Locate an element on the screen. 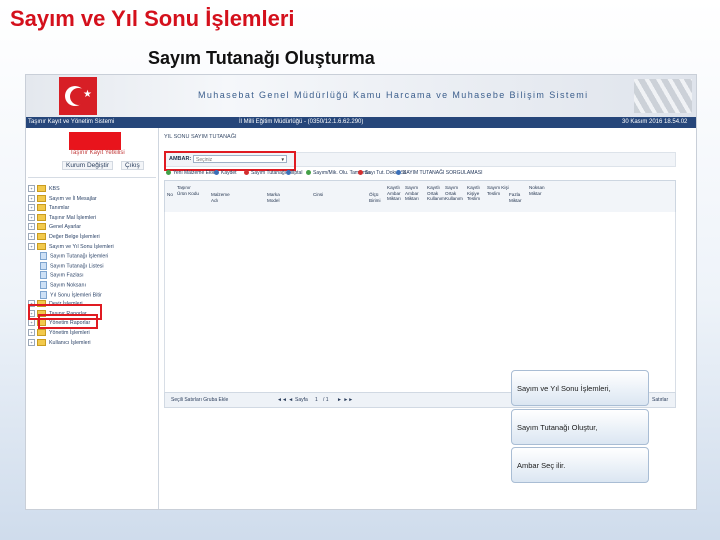  callout-step-1: Sayım ve Yıl Sonu İşlemleri, is located at coordinates (580, 388).